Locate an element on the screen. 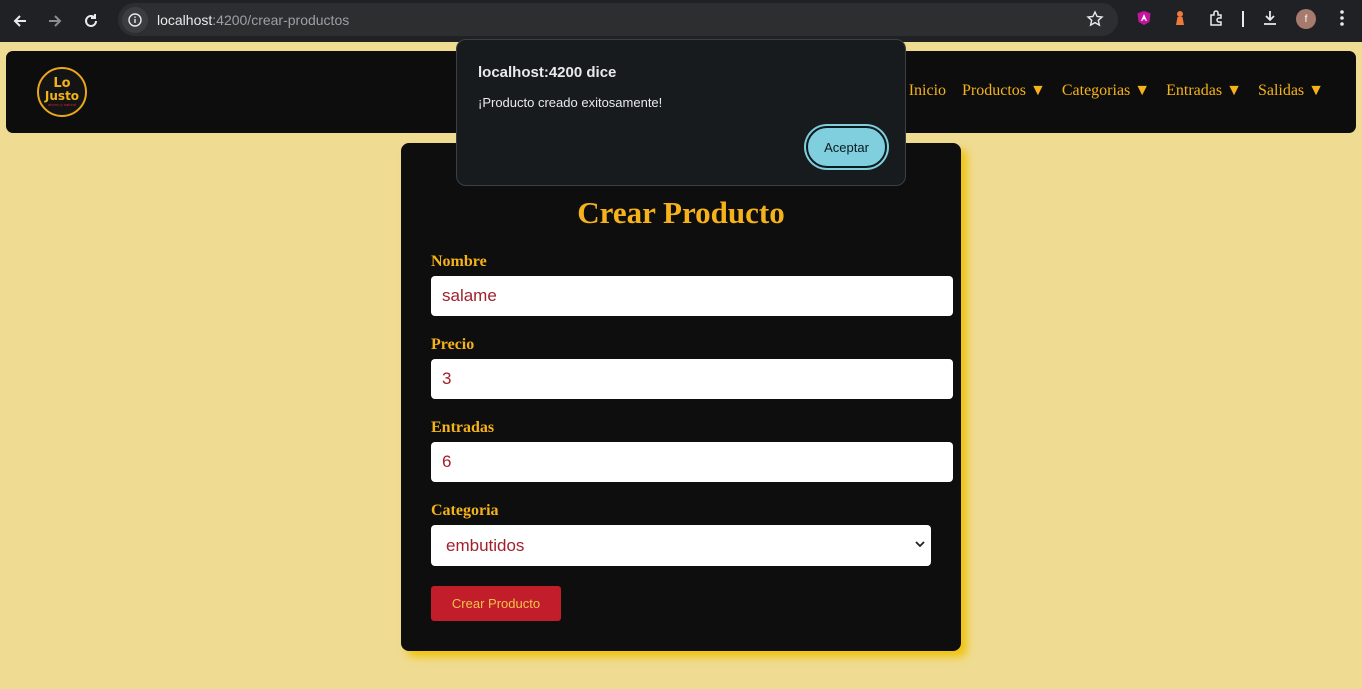 The image size is (1362, 689). categoria-selected-value: embutidos is located at coordinates (485, 545).